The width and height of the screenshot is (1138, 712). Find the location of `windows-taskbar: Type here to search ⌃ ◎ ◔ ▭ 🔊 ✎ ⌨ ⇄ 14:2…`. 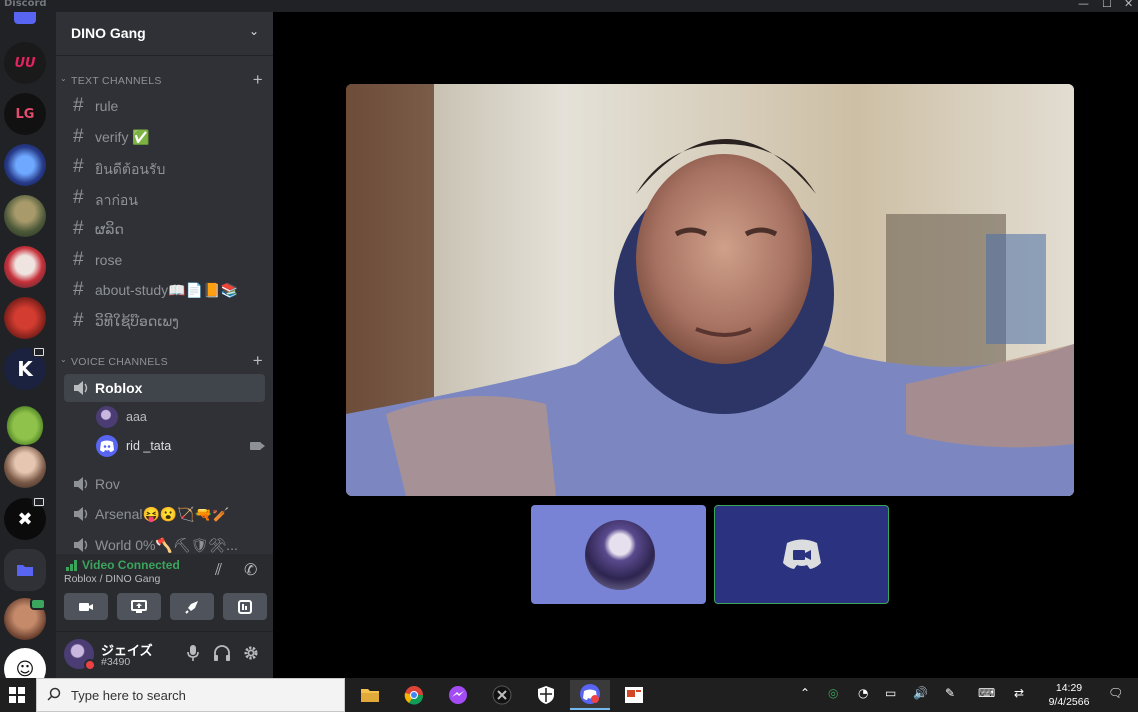

windows-taskbar: Type here to search ⌃ ◎ ◔ ▭ 🔊 ✎ ⌨ ⇄ 14:2… is located at coordinates (569, 695).